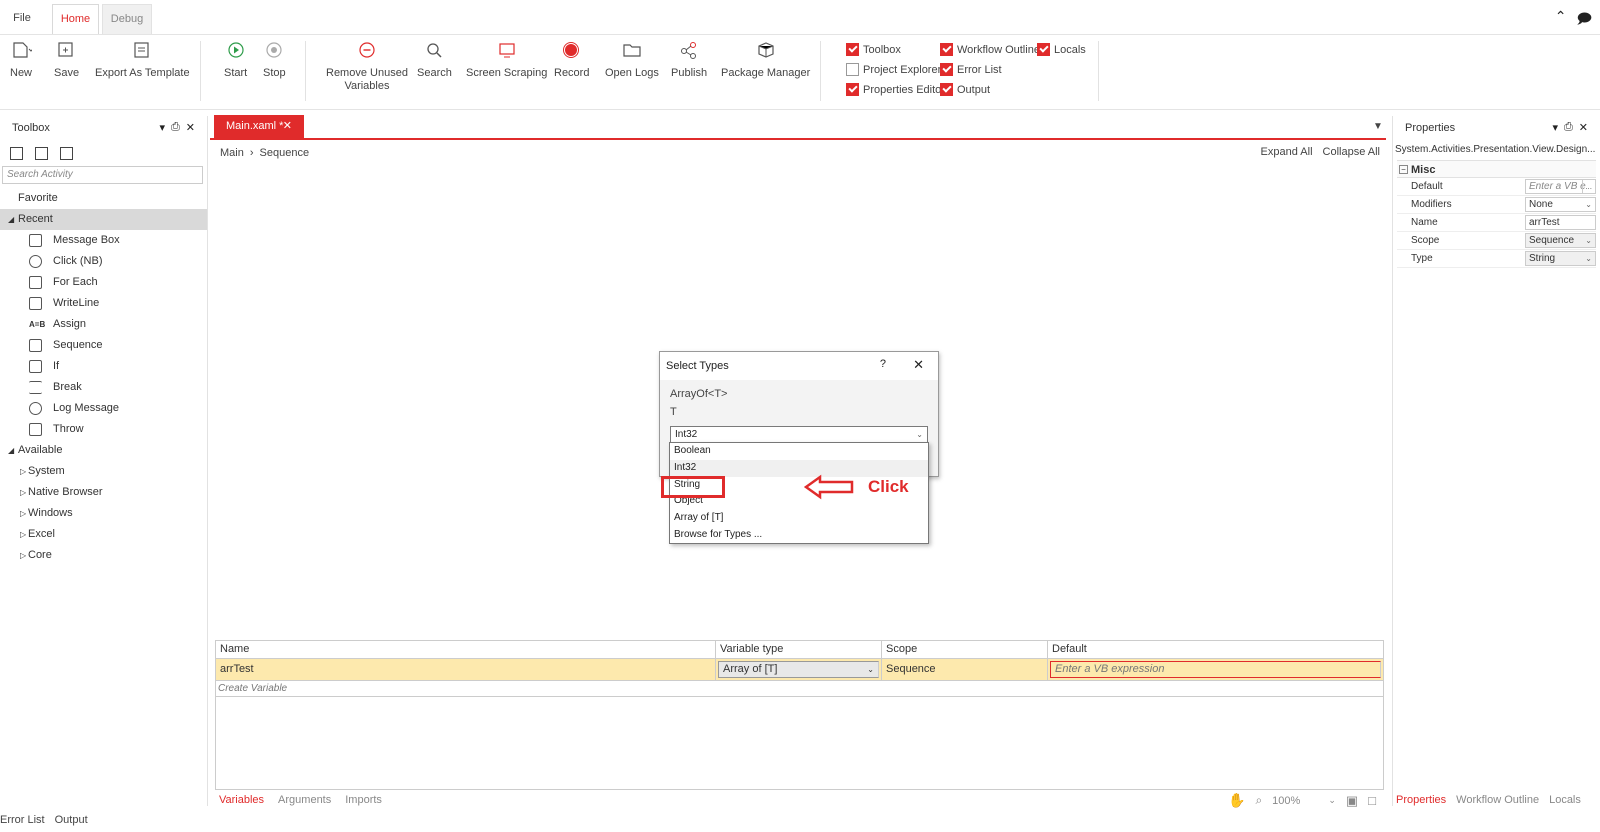  I want to click on tab-arguments: Arguments, so click(304, 800).